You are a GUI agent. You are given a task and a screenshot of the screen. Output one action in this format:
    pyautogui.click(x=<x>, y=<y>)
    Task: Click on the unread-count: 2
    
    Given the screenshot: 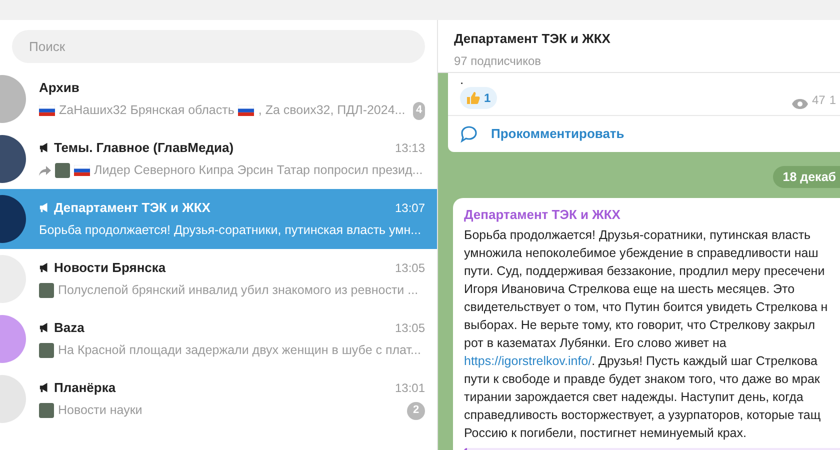 What is the action you would take?
    pyautogui.click(x=416, y=411)
    